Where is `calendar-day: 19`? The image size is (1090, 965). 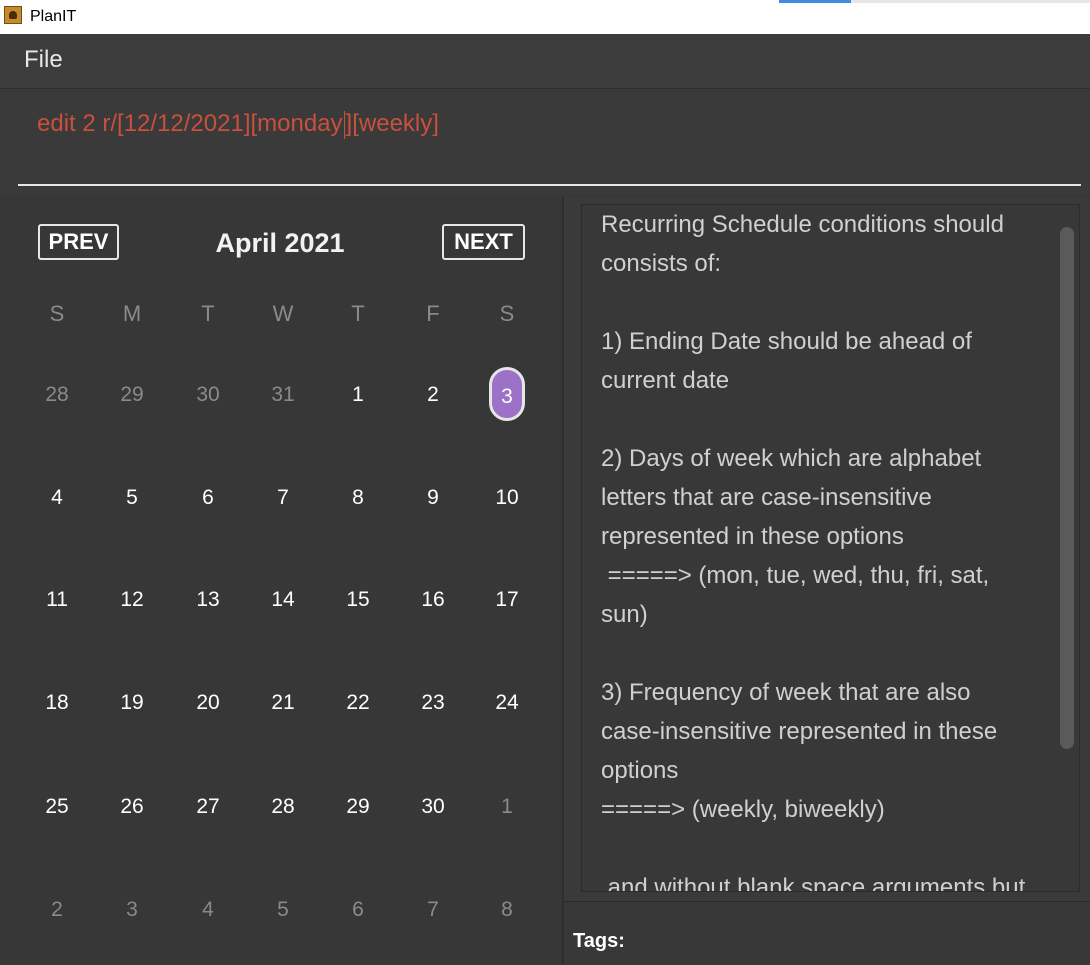
calendar-day: 19 is located at coordinates (132, 703).